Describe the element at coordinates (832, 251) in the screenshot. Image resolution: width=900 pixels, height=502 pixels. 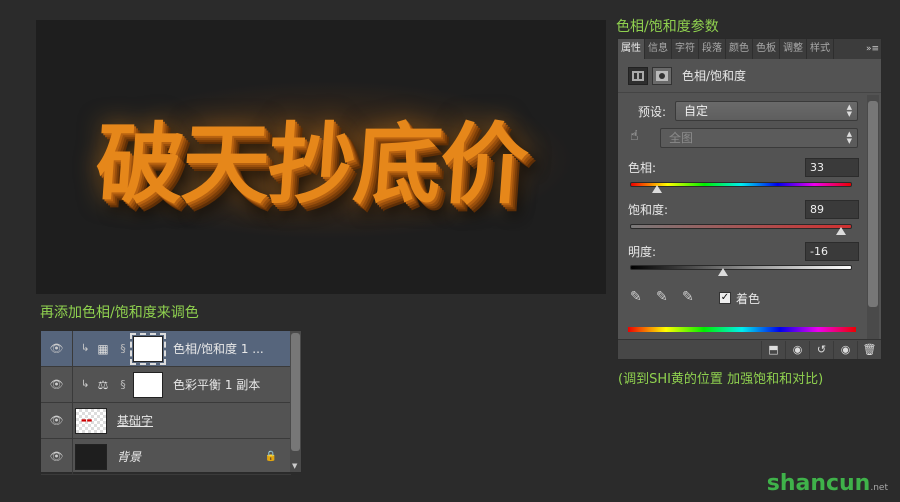
I see `lightness-input: -16` at that location.